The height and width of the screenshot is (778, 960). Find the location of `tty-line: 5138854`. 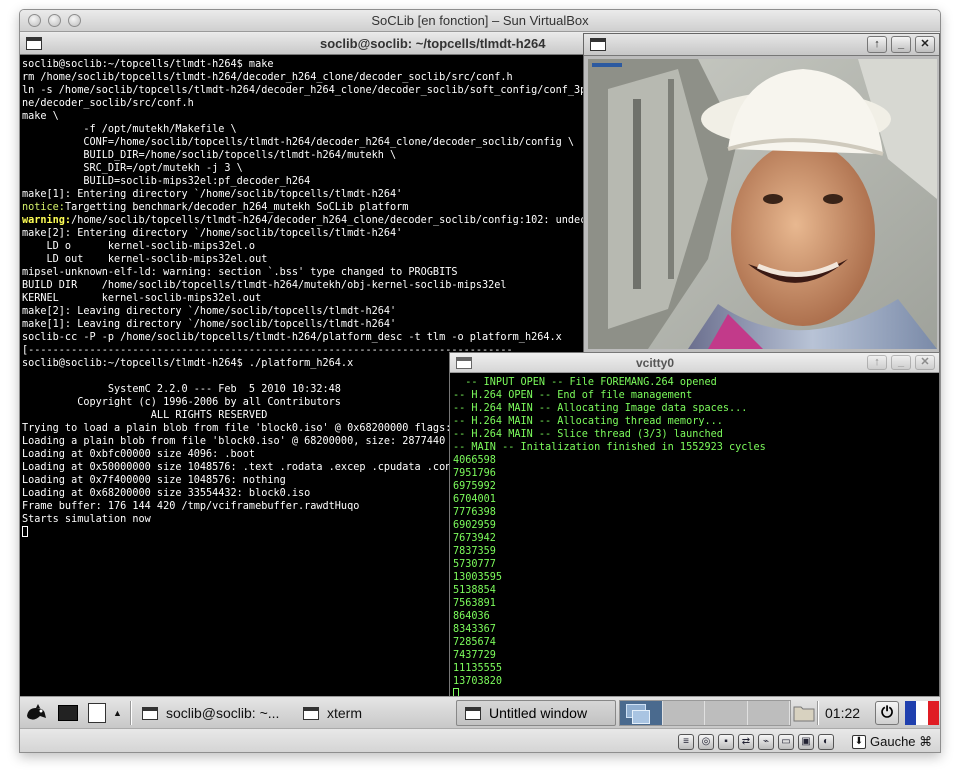

tty-line: 5138854 is located at coordinates (474, 590).